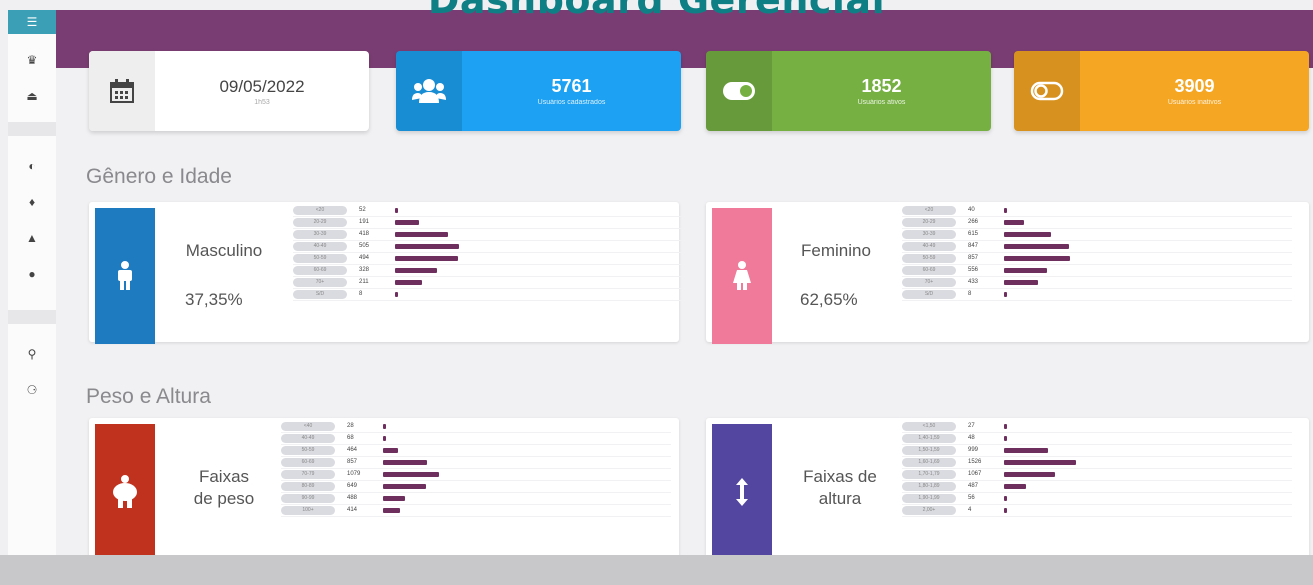 Image resolution: width=1313 pixels, height=585 pixels. Describe the element at coordinates (476, 439) in the screenshot. I see `weight-row: 40-49 68` at that location.